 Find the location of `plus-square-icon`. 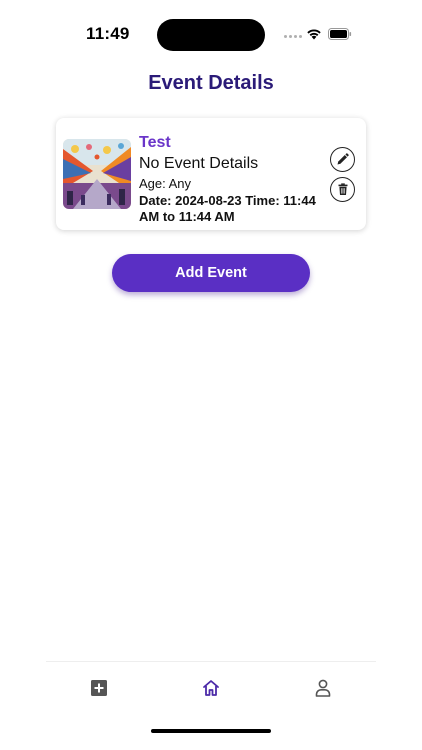

plus-square-icon is located at coordinates (99, 688).